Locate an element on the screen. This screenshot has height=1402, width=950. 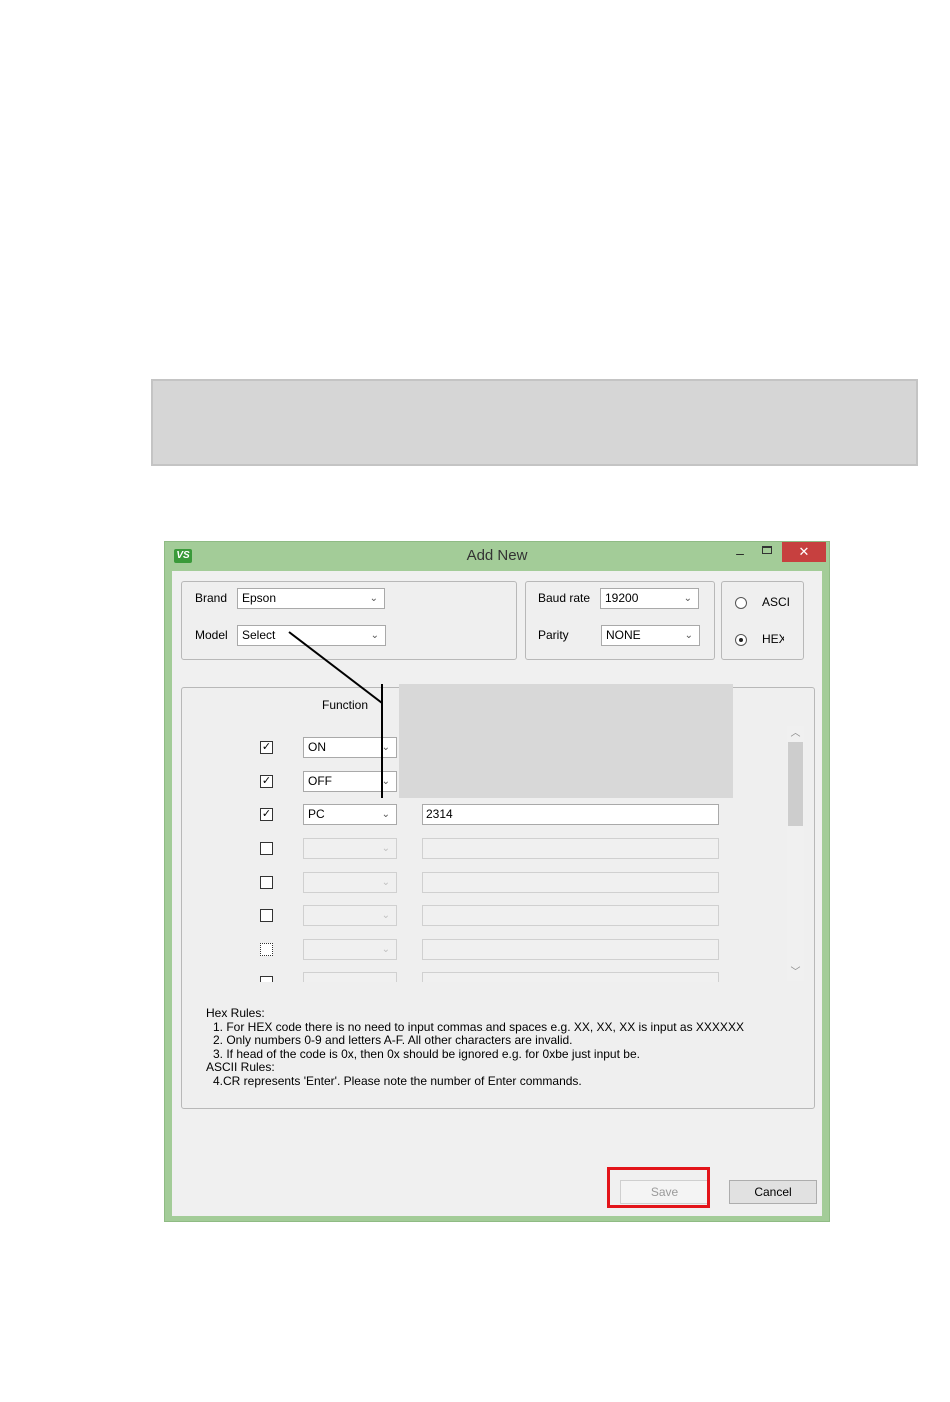
baud-rate-value: 19200 is located at coordinates (622, 598).